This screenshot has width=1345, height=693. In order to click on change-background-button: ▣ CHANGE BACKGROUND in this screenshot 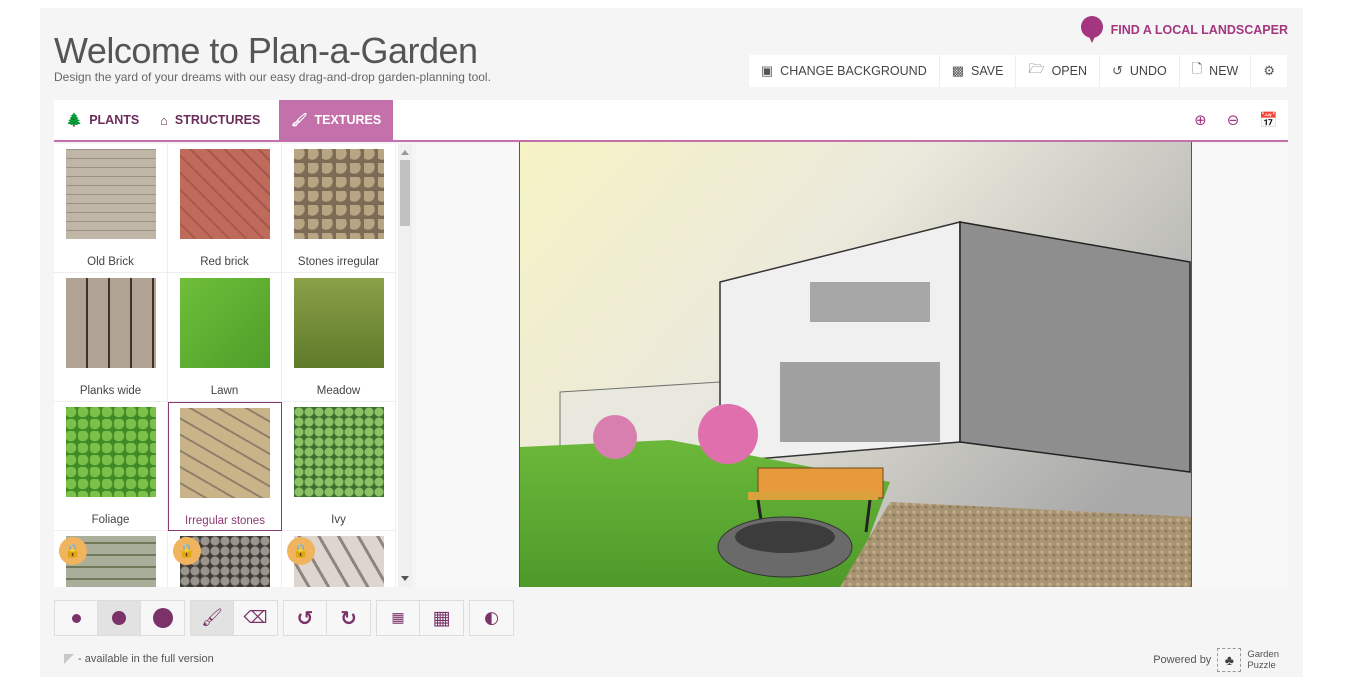, I will do `click(844, 71)`.